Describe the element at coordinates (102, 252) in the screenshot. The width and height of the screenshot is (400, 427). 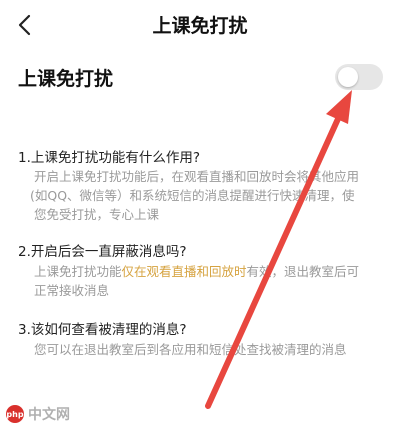
I see `faq-question-2: 2.开启后会一直屏蔽消息吗?` at that location.